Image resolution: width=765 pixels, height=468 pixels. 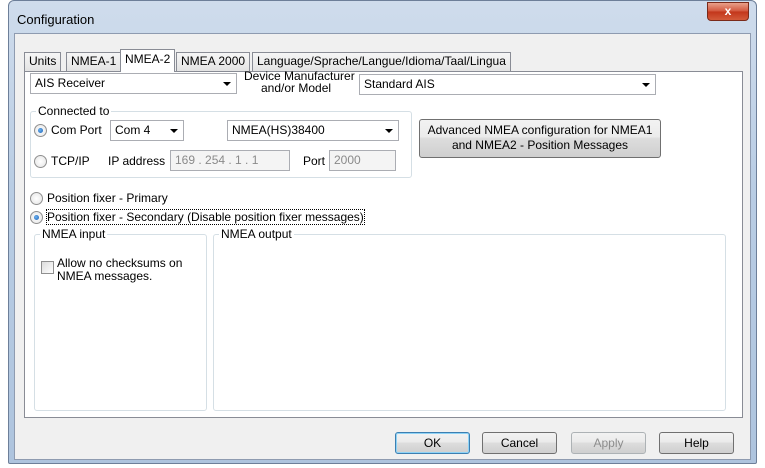 What do you see at coordinates (432, 443) in the screenshot?
I see `ok-button: OK` at bounding box center [432, 443].